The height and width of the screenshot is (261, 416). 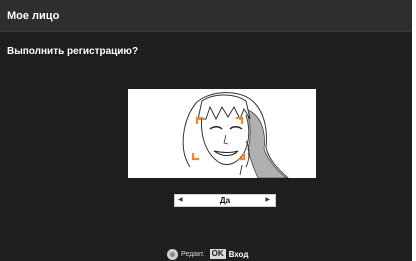 I want to click on footer-hint: Редакт. OK Вход, so click(x=207, y=254).